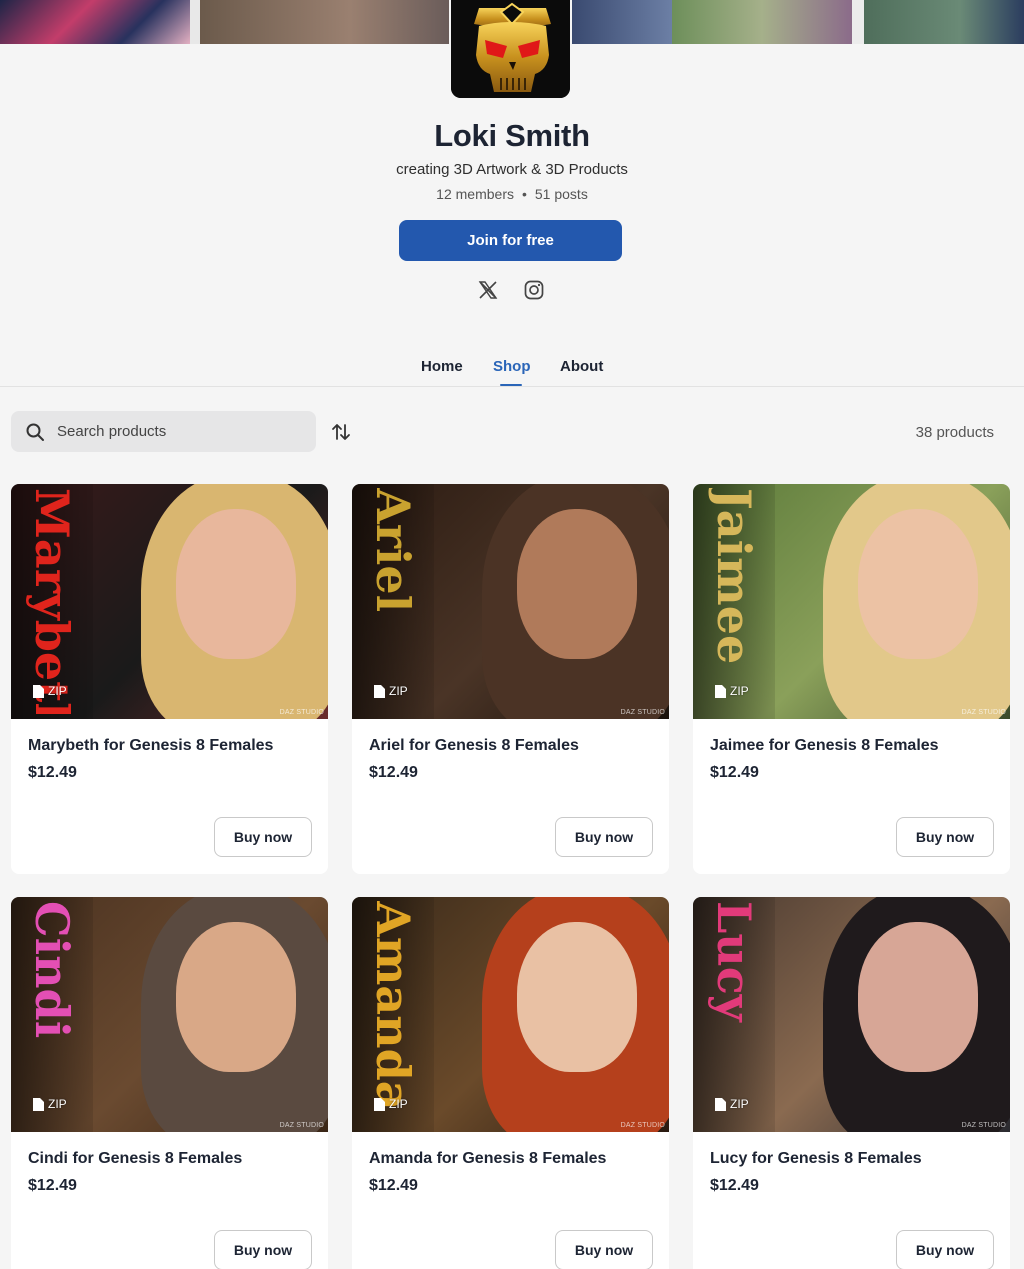 The image size is (1024, 1269). Describe the element at coordinates (851, 601) in the screenshot. I see `product-image: Jaimee ZIP DAZ STUDIO` at that location.